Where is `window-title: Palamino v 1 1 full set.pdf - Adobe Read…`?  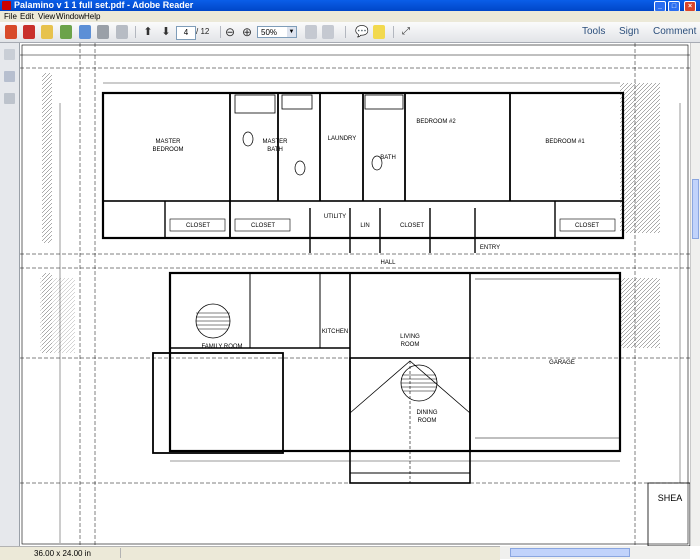
window-title: Palamino v 1 1 full set.pdf - Adobe Read… is located at coordinates (104, 5).